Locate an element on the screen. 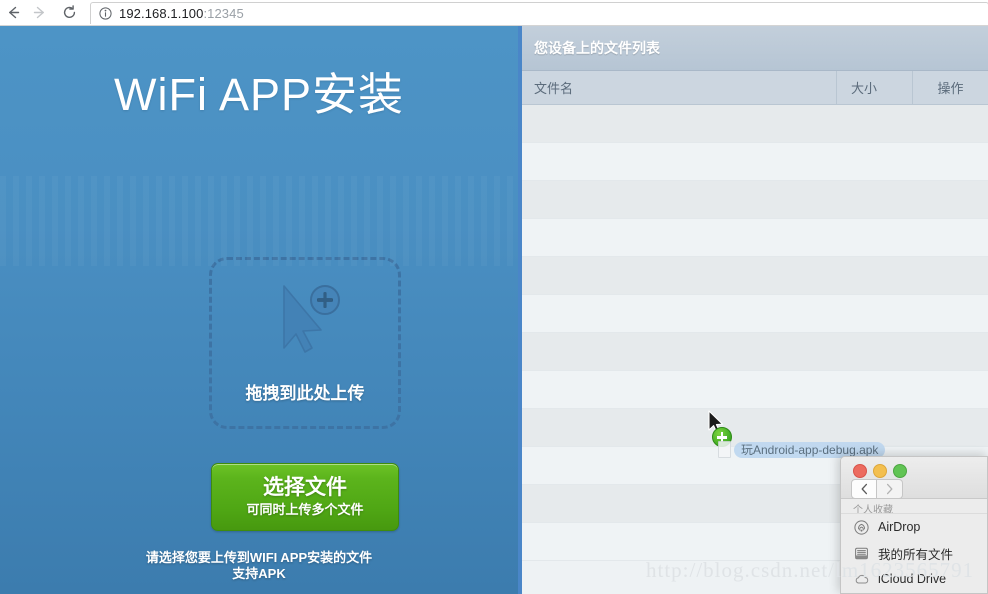  forward-button is located at coordinates (39, 13).